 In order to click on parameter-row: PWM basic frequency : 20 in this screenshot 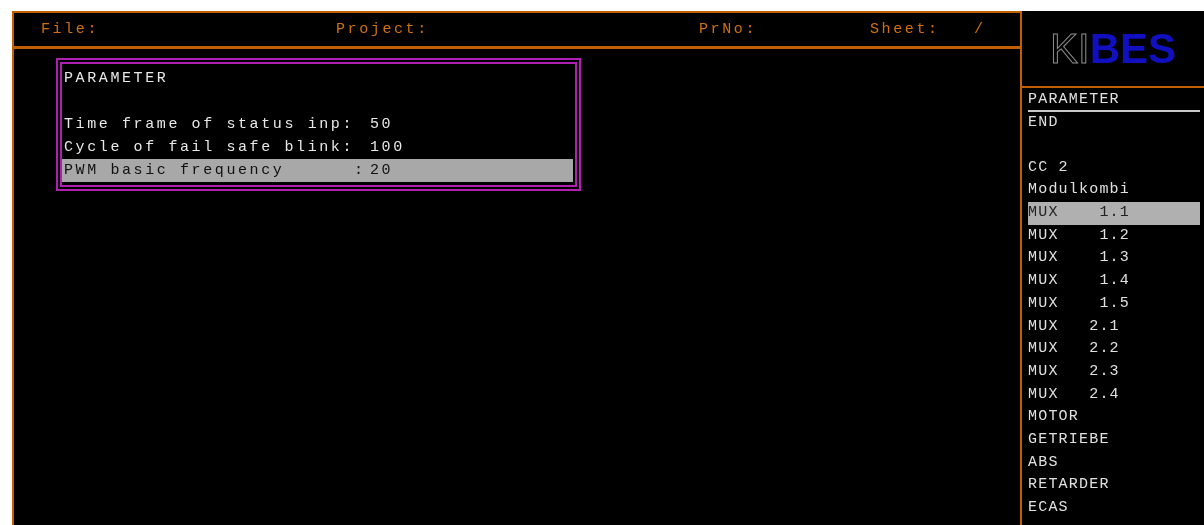, I will do `click(317, 170)`.